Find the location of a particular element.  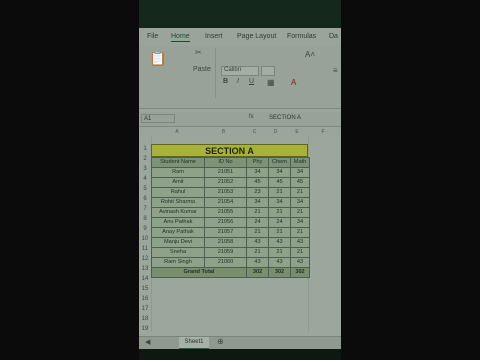

math-marks-cell: 45 is located at coordinates (300, 182).